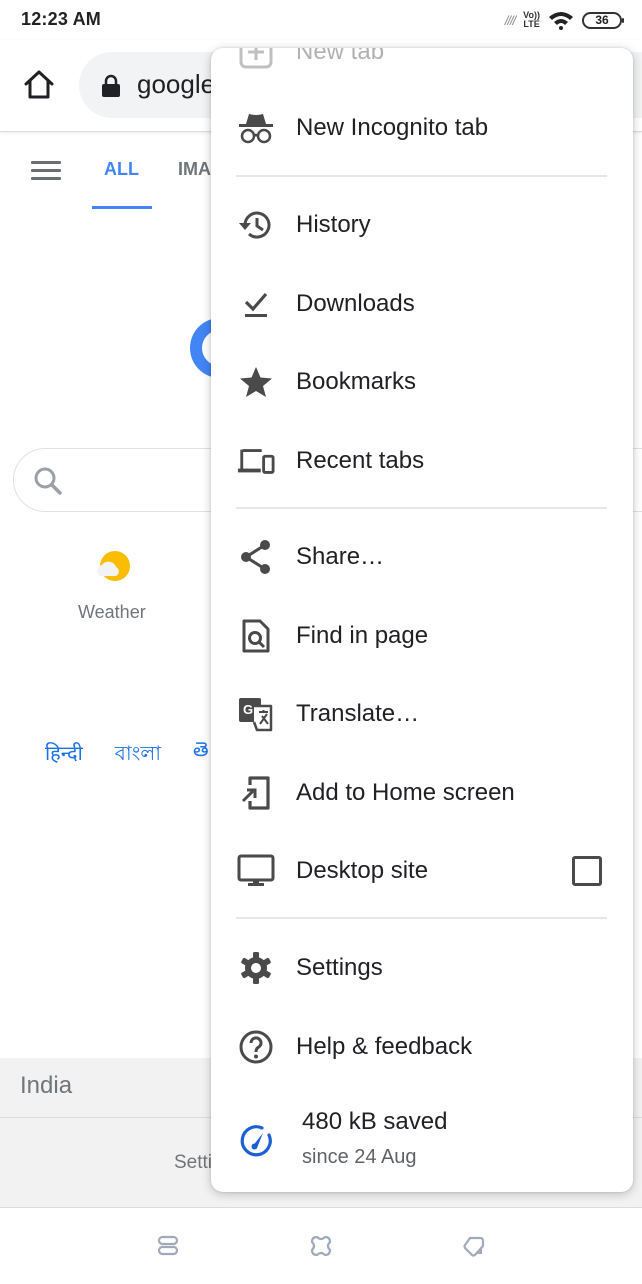  What do you see at coordinates (138, 755) in the screenshot?
I see `language-link-bangla: বাংলা` at bounding box center [138, 755].